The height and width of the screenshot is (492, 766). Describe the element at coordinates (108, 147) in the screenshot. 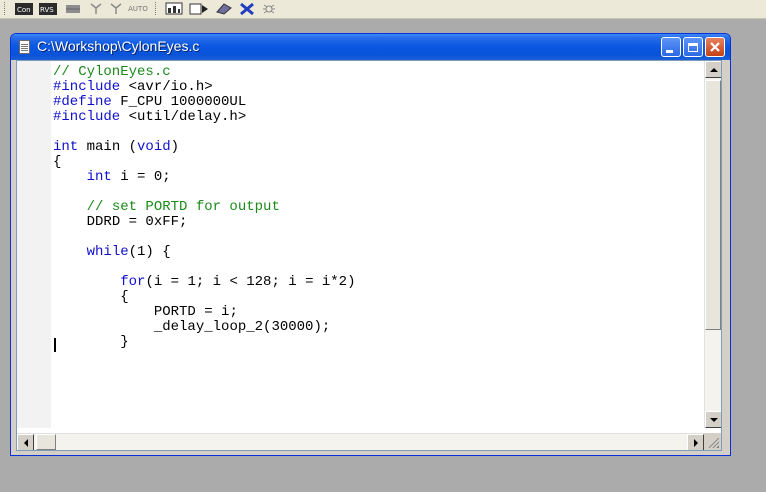

I see `code-text-segment: main (` at that location.